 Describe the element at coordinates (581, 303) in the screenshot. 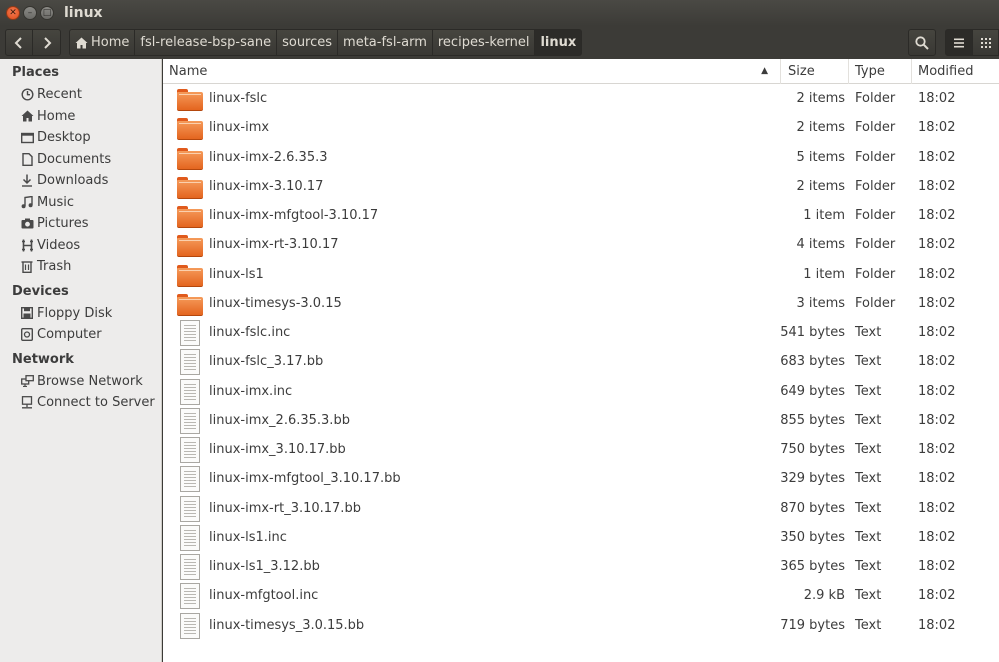

I see `table-row: linux-timesys-3.0.15 3 items Folder 18:02` at that location.